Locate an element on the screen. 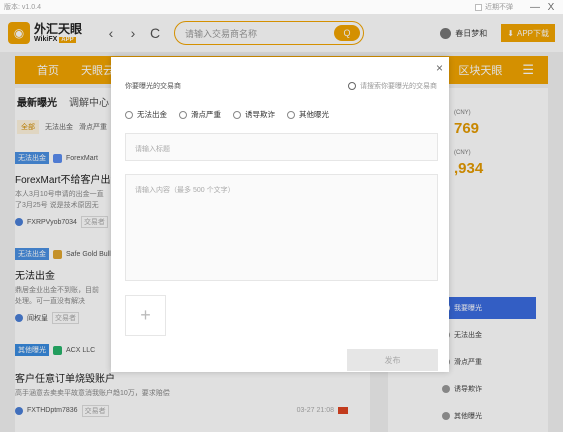  search-icon is located at coordinates (352, 86).